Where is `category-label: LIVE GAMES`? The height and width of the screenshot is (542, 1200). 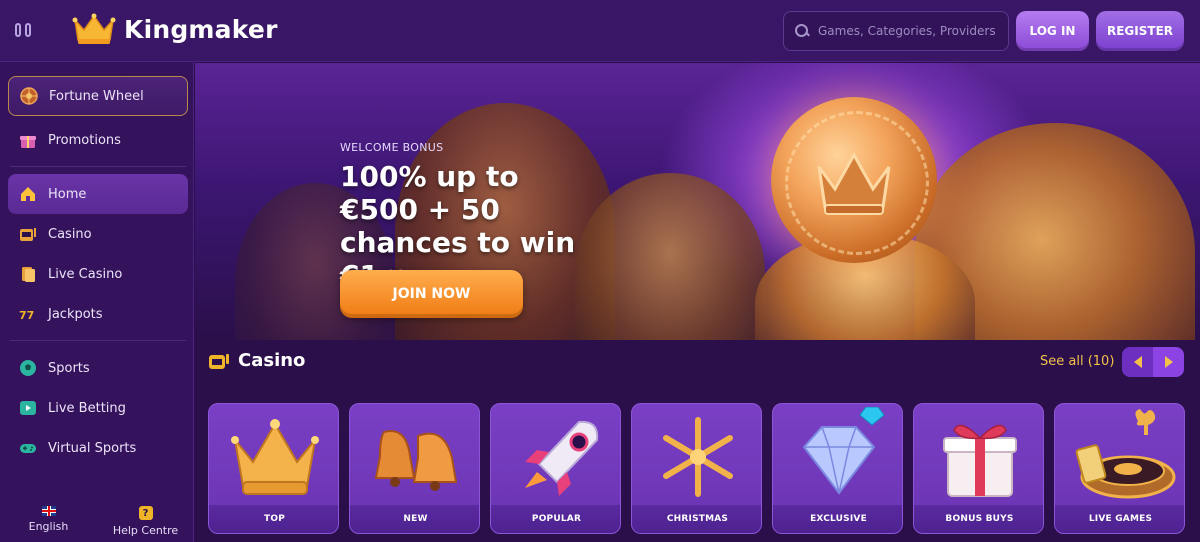
category-label: LIVE GAMES is located at coordinates (1119, 519).